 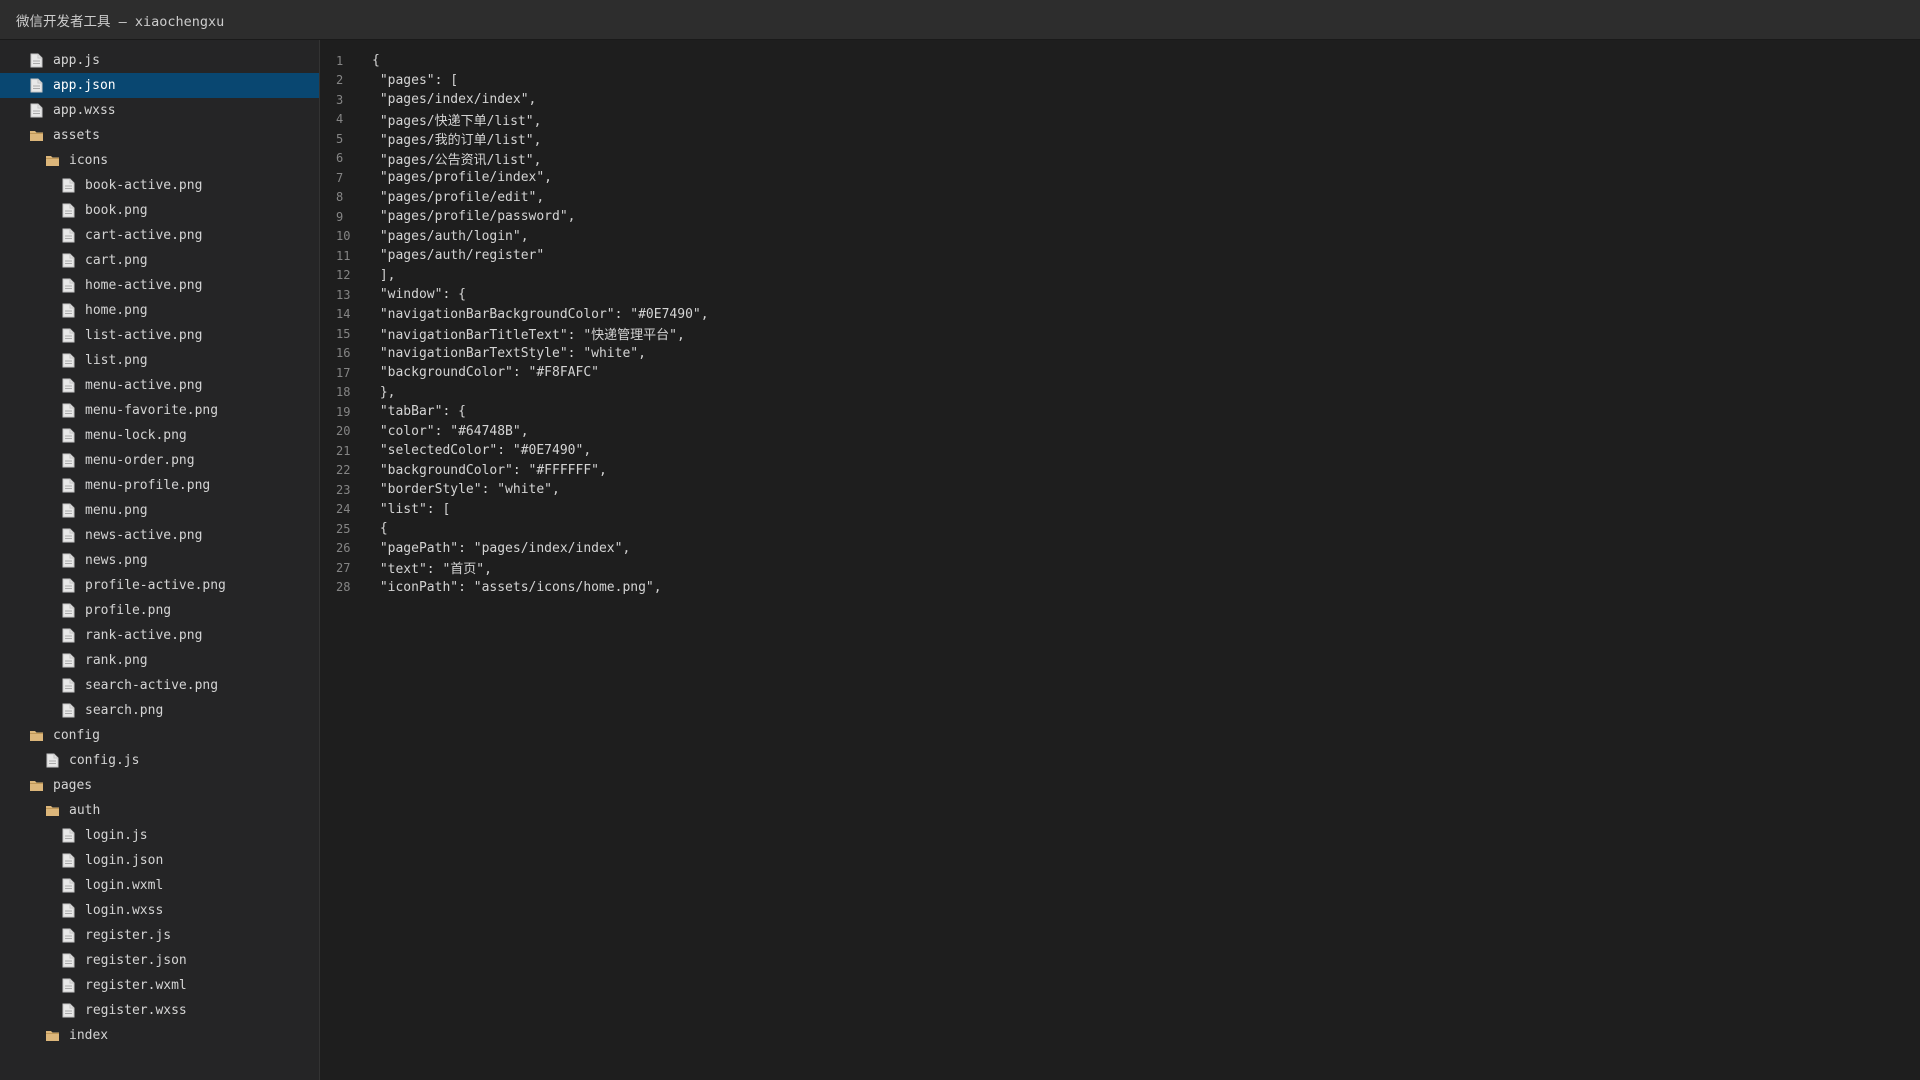 I want to click on tree-item-label: config, so click(x=76, y=735).